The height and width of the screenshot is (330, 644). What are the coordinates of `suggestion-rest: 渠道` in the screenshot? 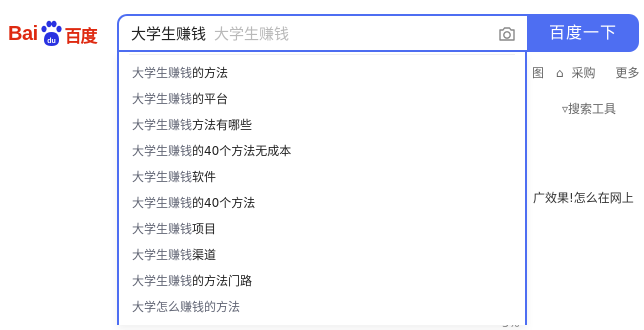 It's located at (204, 255).